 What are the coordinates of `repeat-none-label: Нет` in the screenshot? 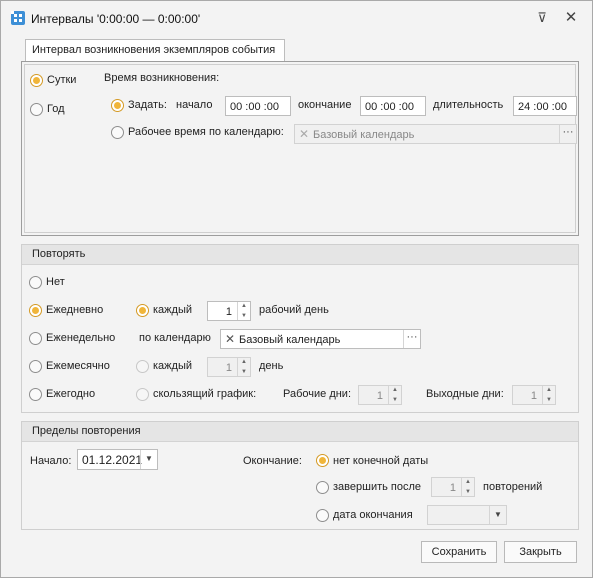 It's located at (55, 282).